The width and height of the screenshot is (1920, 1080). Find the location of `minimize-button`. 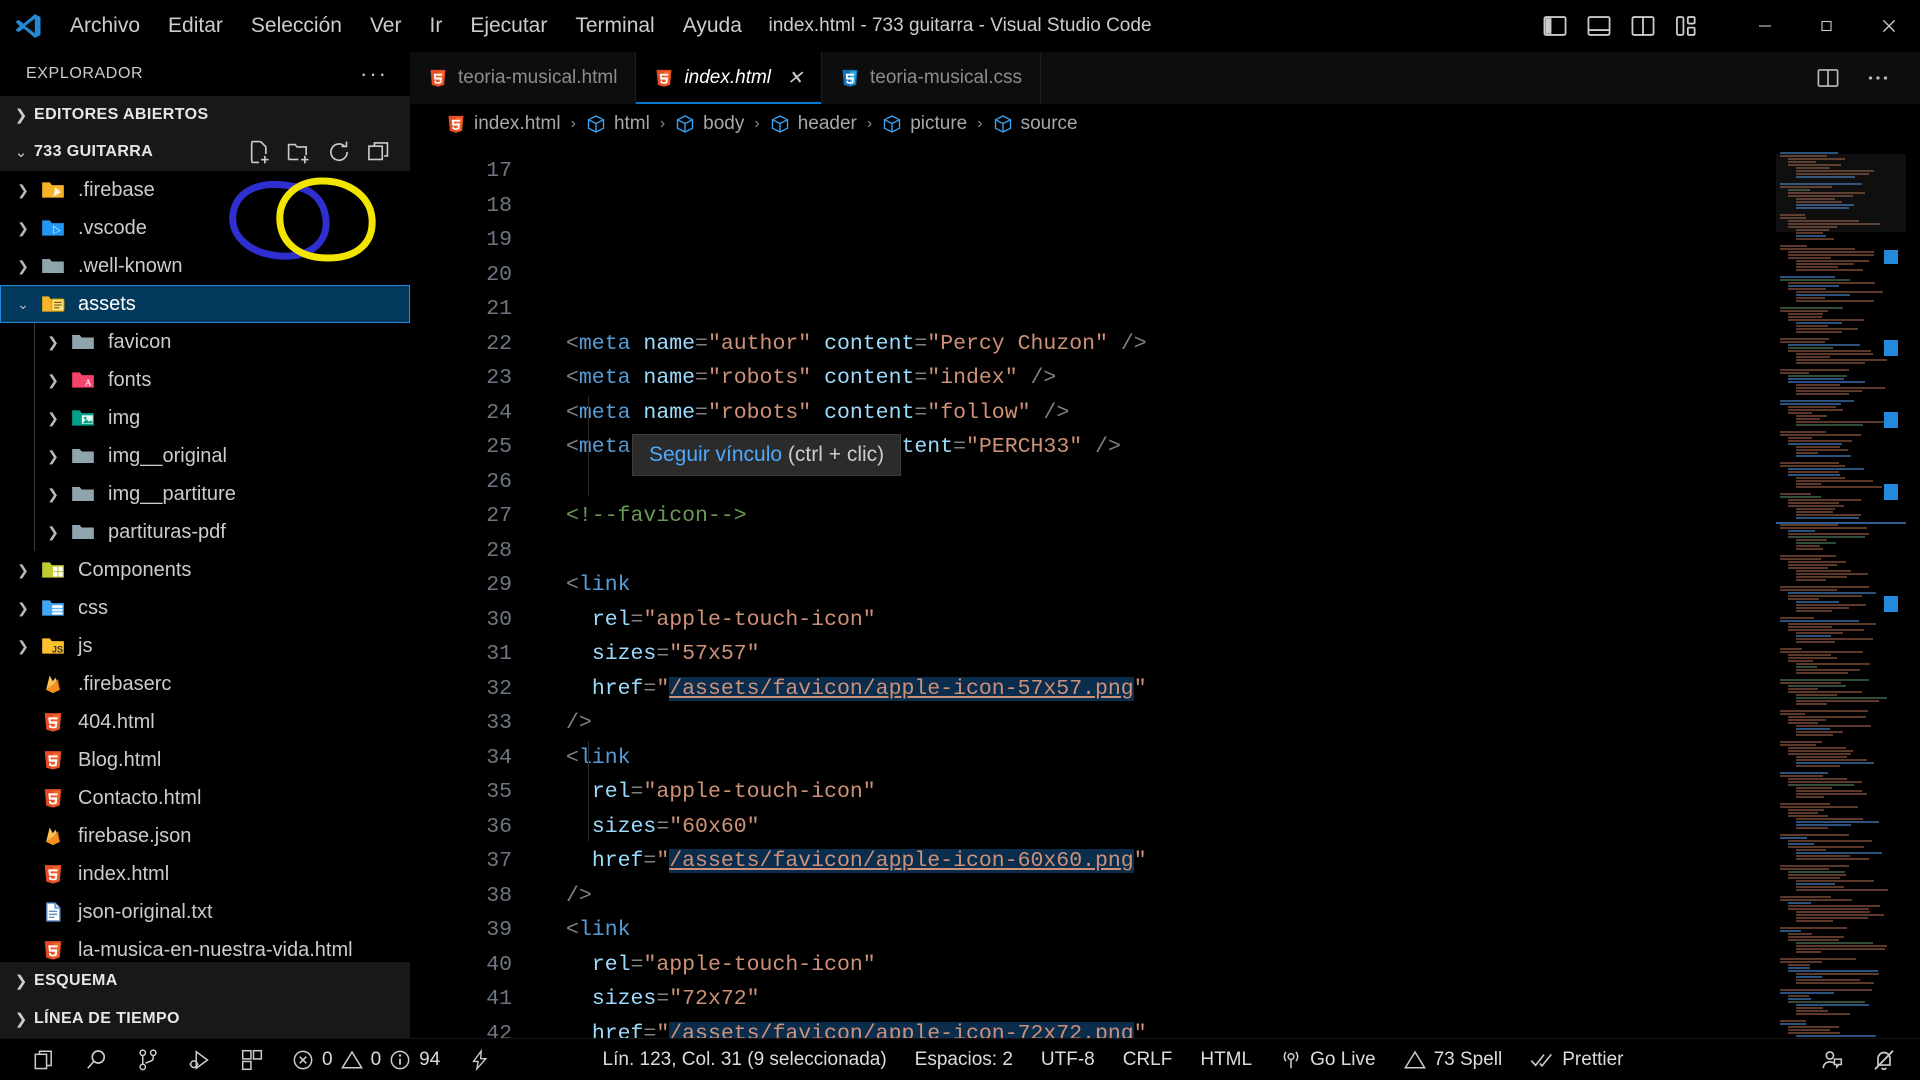

minimize-button is located at coordinates (1765, 26).